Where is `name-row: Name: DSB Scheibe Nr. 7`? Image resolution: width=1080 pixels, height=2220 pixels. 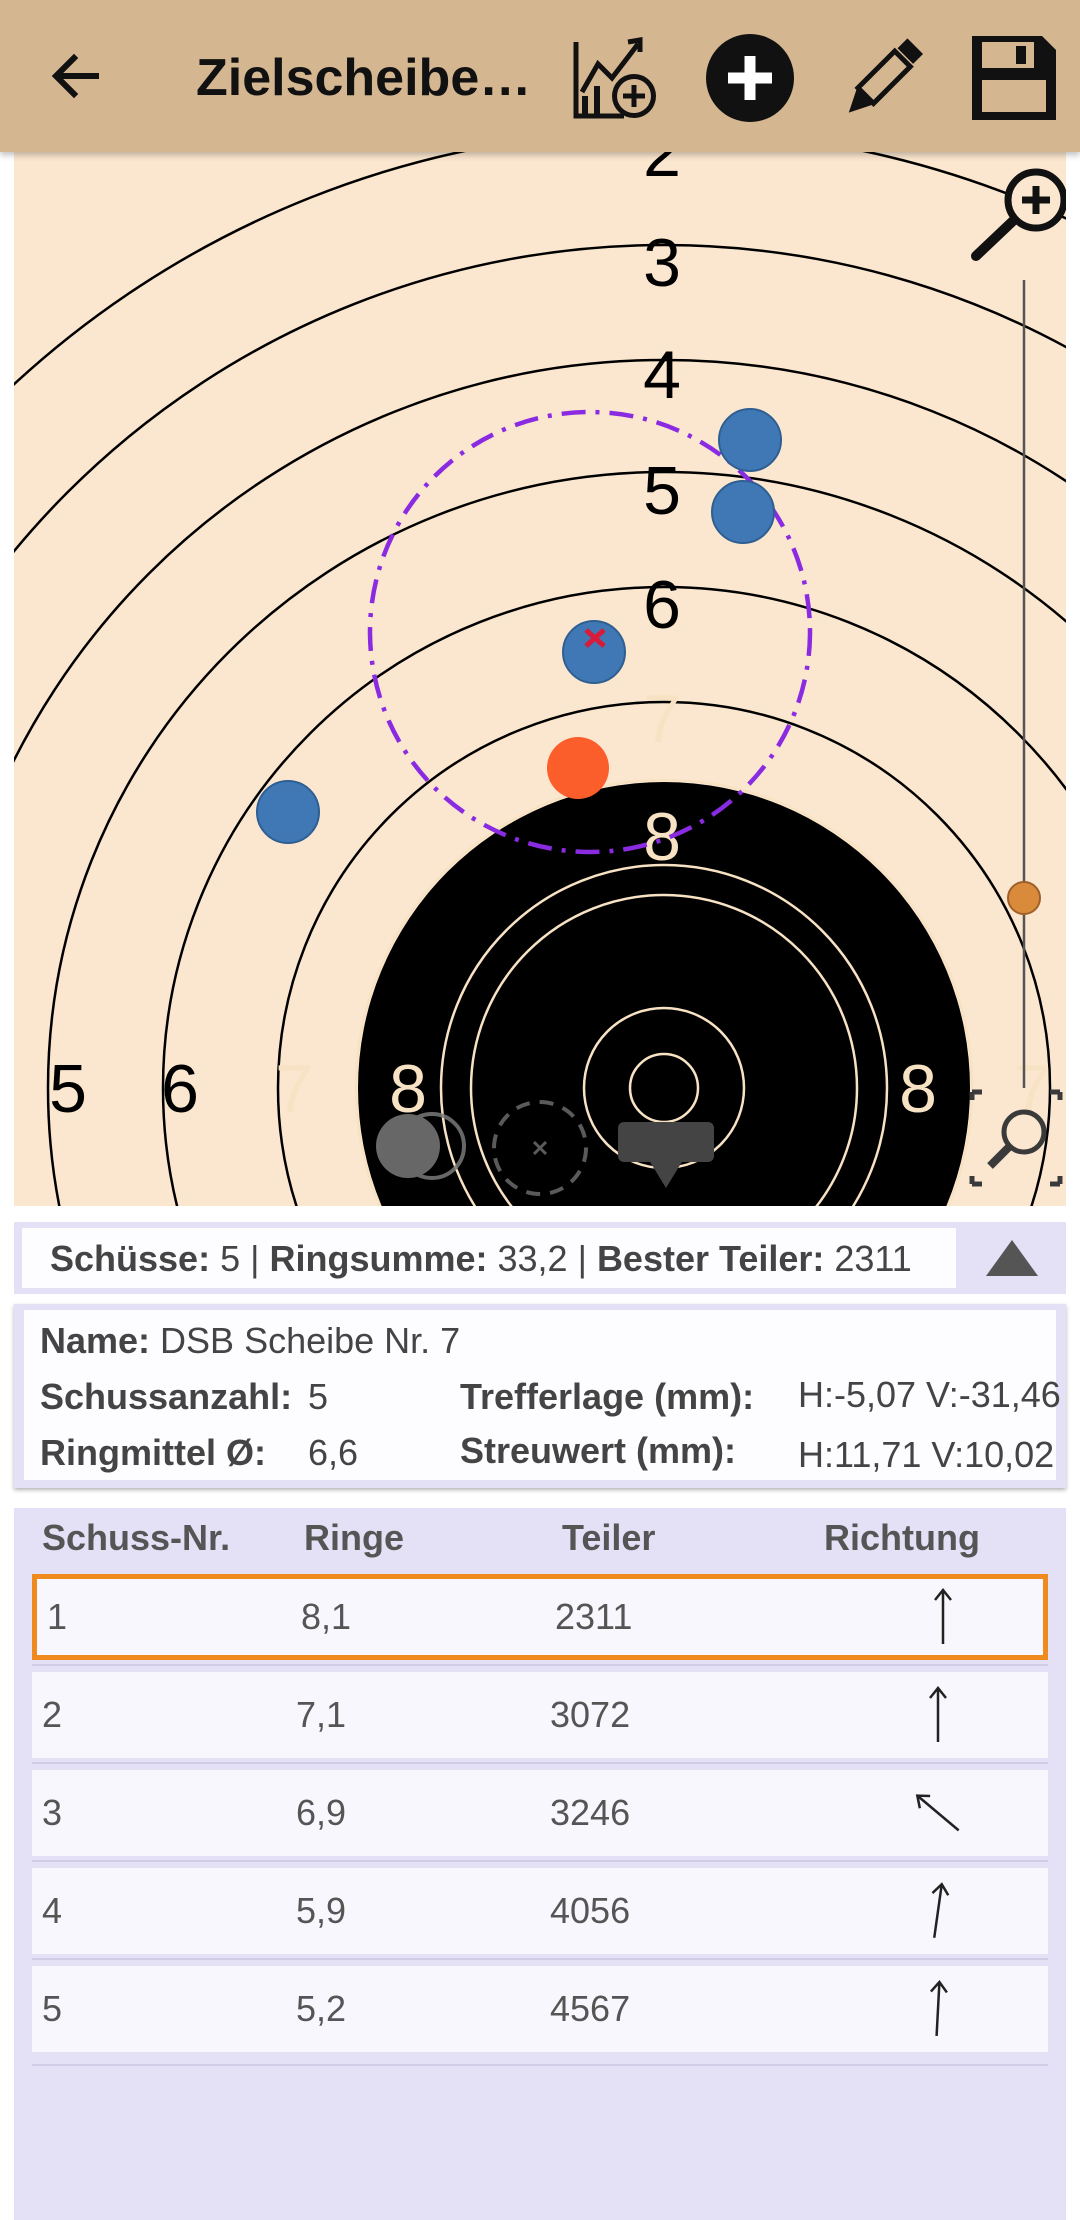
name-row: Name: DSB Scheibe Nr. 7 is located at coordinates (250, 1341).